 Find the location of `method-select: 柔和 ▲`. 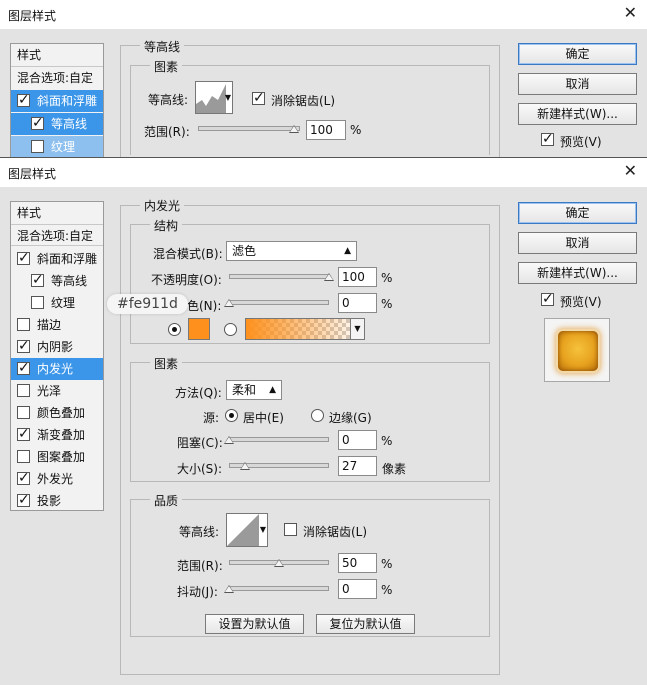

method-select: 柔和 ▲ is located at coordinates (254, 390).